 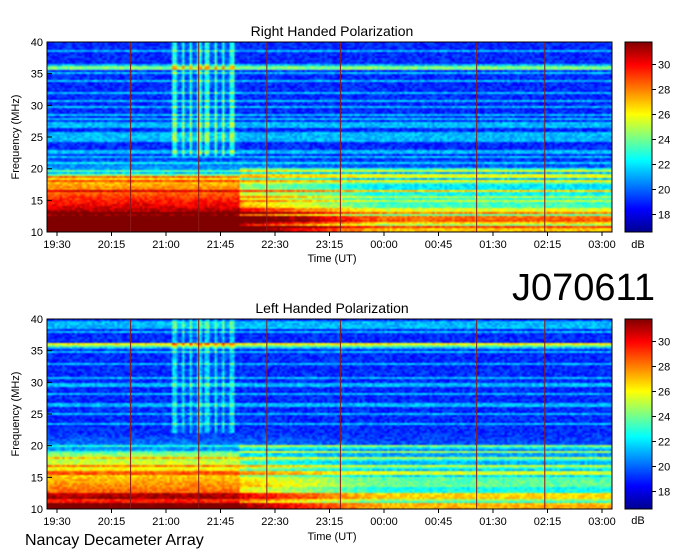 What do you see at coordinates (114, 540) in the screenshot?
I see `footer-label: Nancay Decameter Array` at bounding box center [114, 540].